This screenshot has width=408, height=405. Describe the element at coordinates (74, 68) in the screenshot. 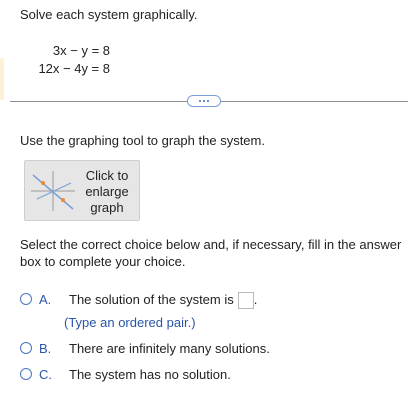

I see `equation-2: 12x − 4y = 8` at that location.